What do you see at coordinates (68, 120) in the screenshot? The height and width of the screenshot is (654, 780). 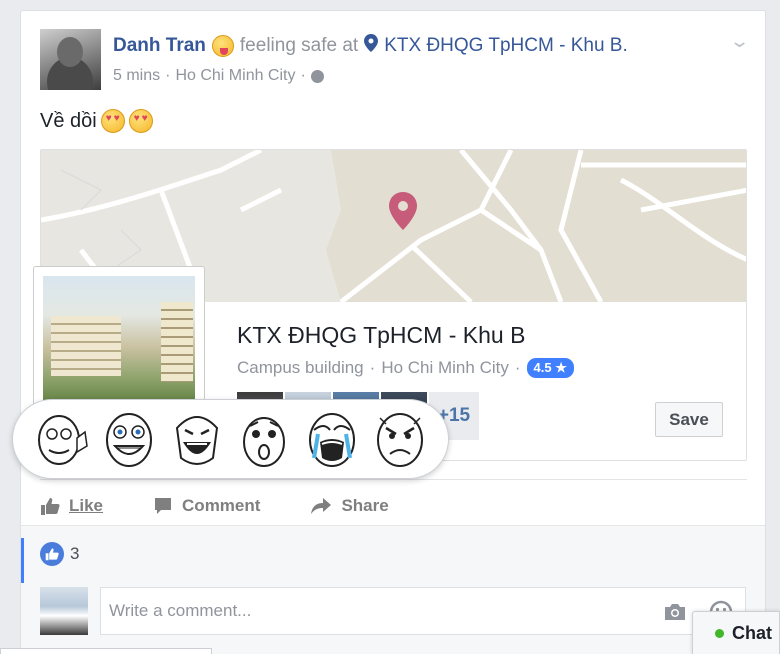 I see `post-message: Về dồi` at bounding box center [68, 120].